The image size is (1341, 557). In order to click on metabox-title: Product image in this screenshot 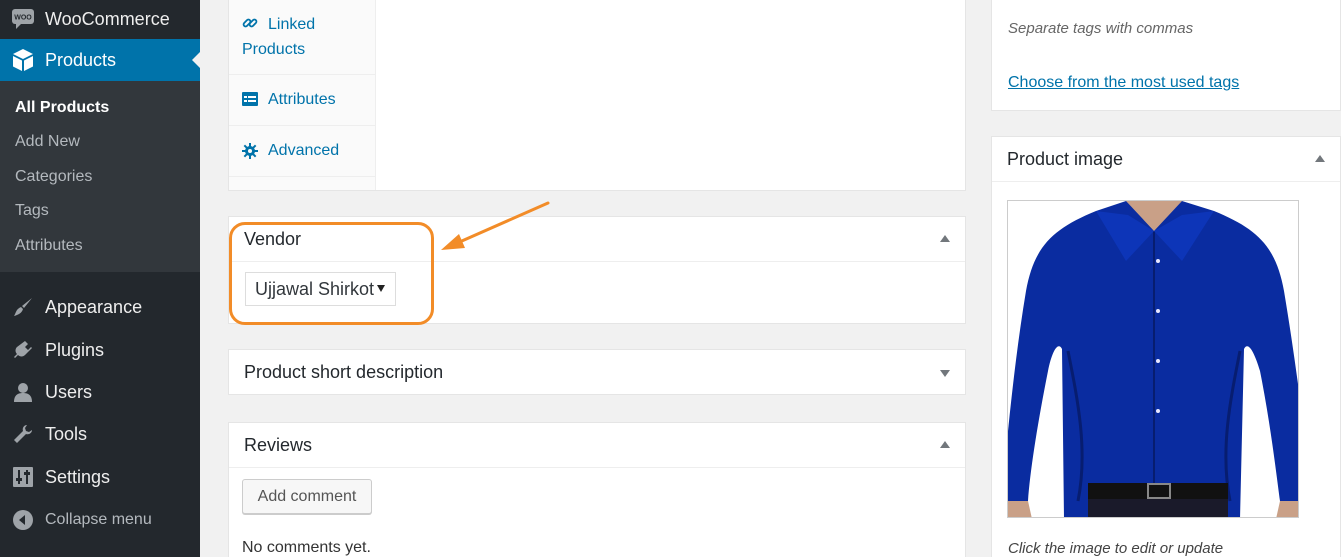, I will do `click(1065, 159)`.